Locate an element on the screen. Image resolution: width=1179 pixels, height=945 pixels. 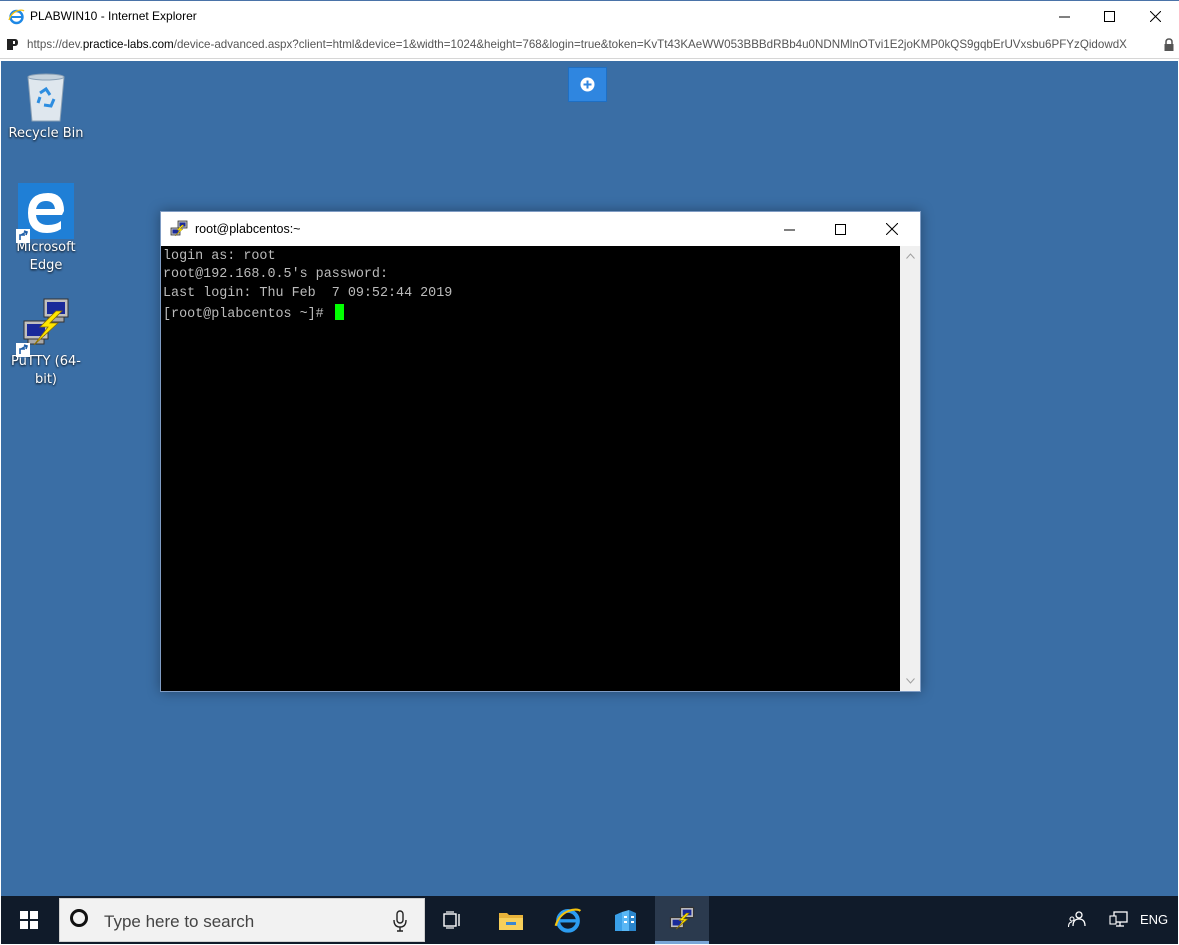
people-button is located at coordinates (1076, 920).